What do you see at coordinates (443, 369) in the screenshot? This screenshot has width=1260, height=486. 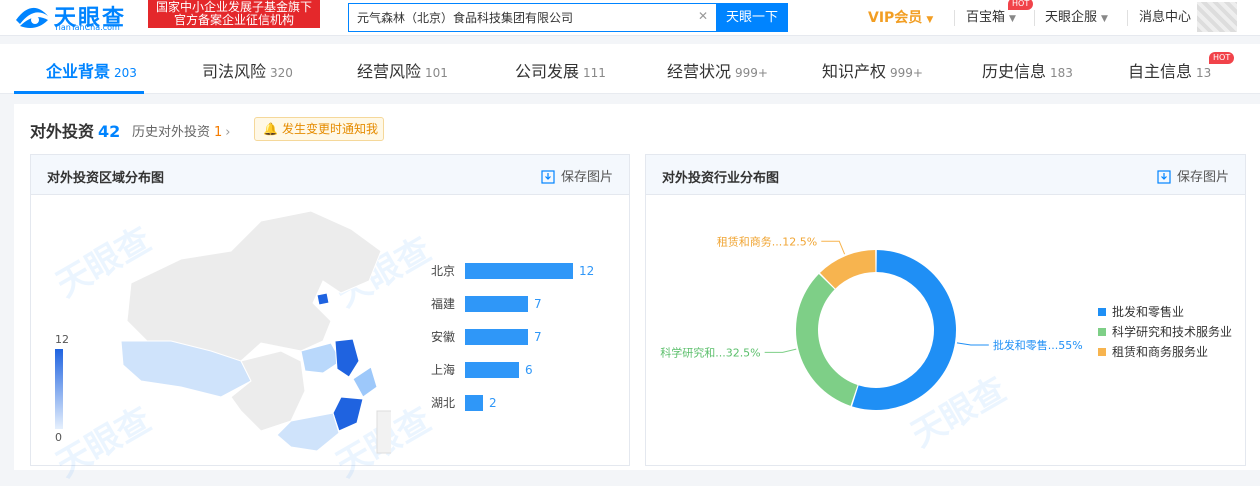 I see `bar-category-label: 上海` at bounding box center [443, 369].